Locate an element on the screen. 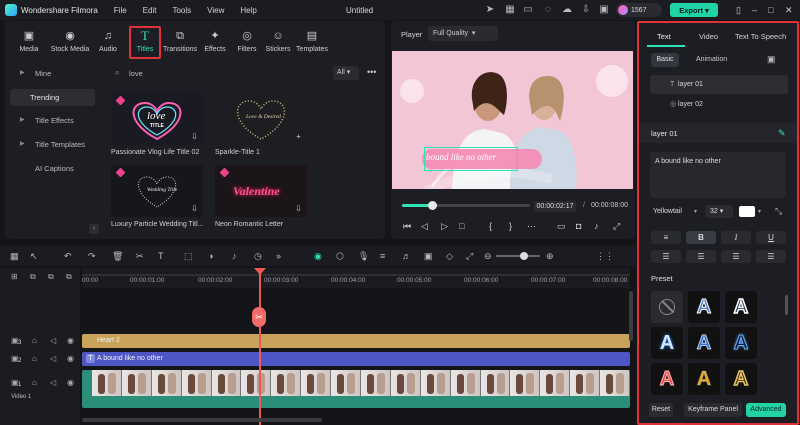 The height and width of the screenshot is (425, 800). export-button: Export ▾ is located at coordinates (694, 10).